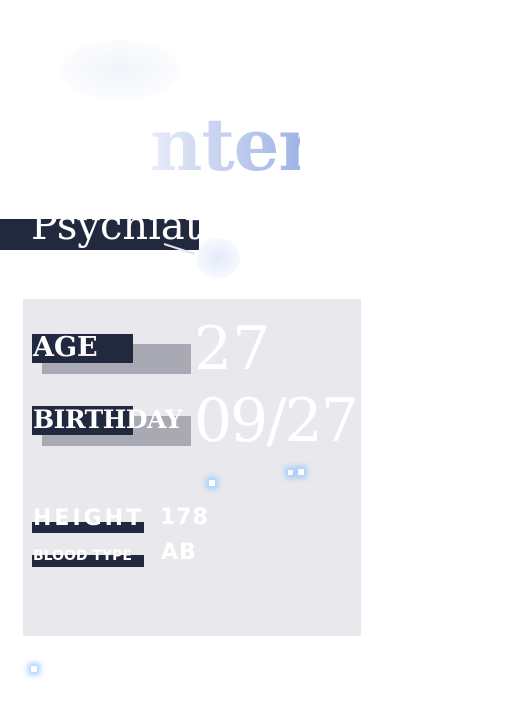 The width and height of the screenshot is (528, 712). I want to click on age-label: AGE, so click(65, 347).